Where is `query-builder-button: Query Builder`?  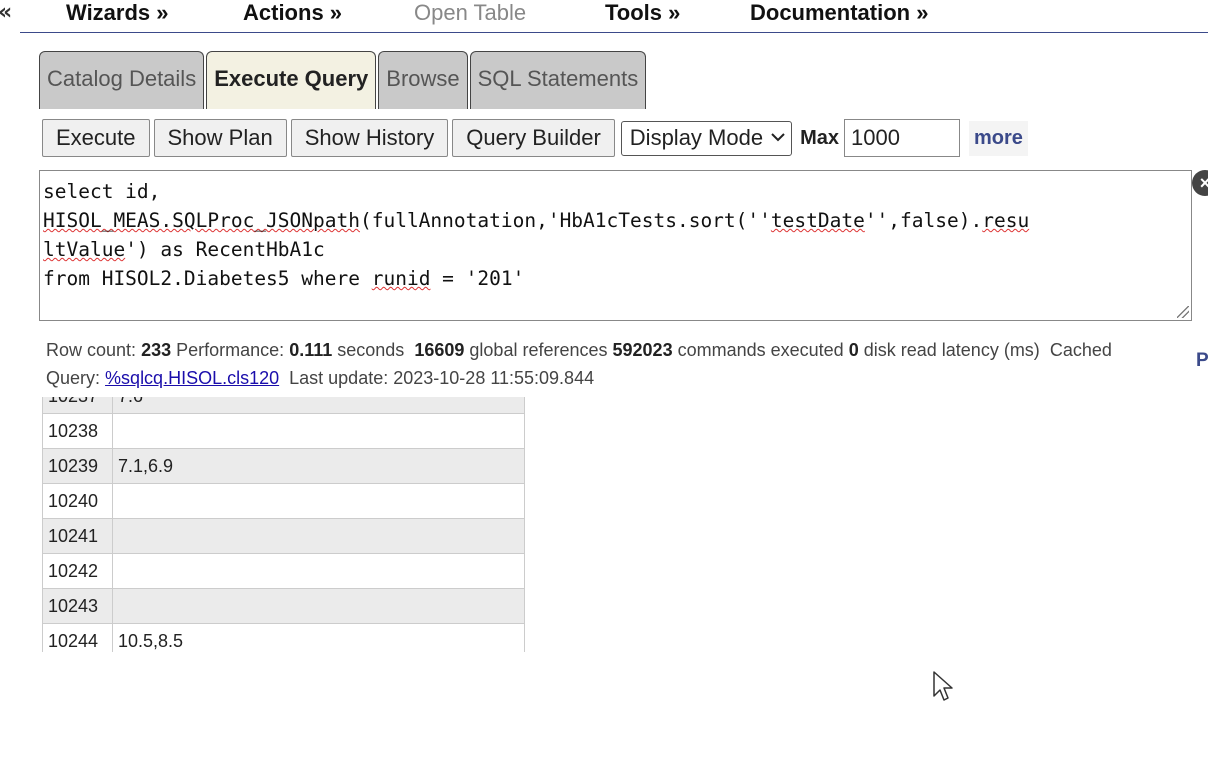 query-builder-button: Query Builder is located at coordinates (533, 138).